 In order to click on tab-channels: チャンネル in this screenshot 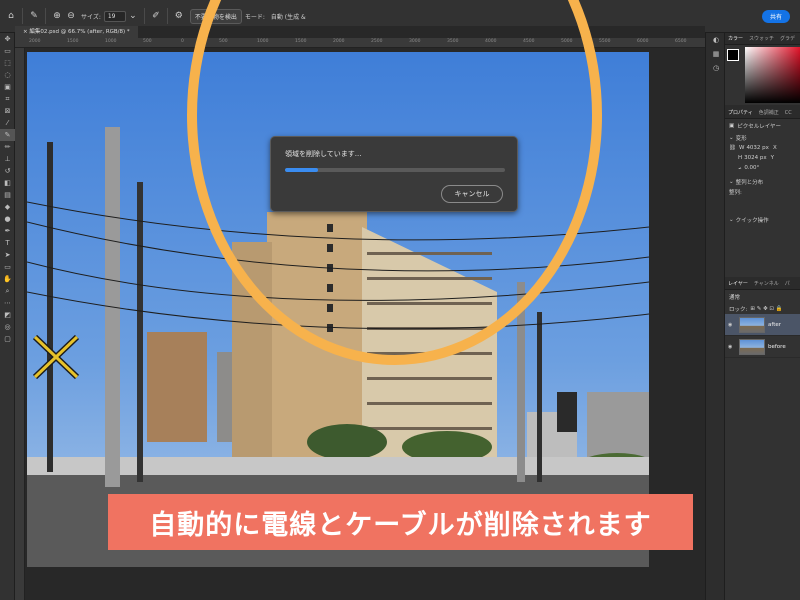, I will do `click(766, 283)`.